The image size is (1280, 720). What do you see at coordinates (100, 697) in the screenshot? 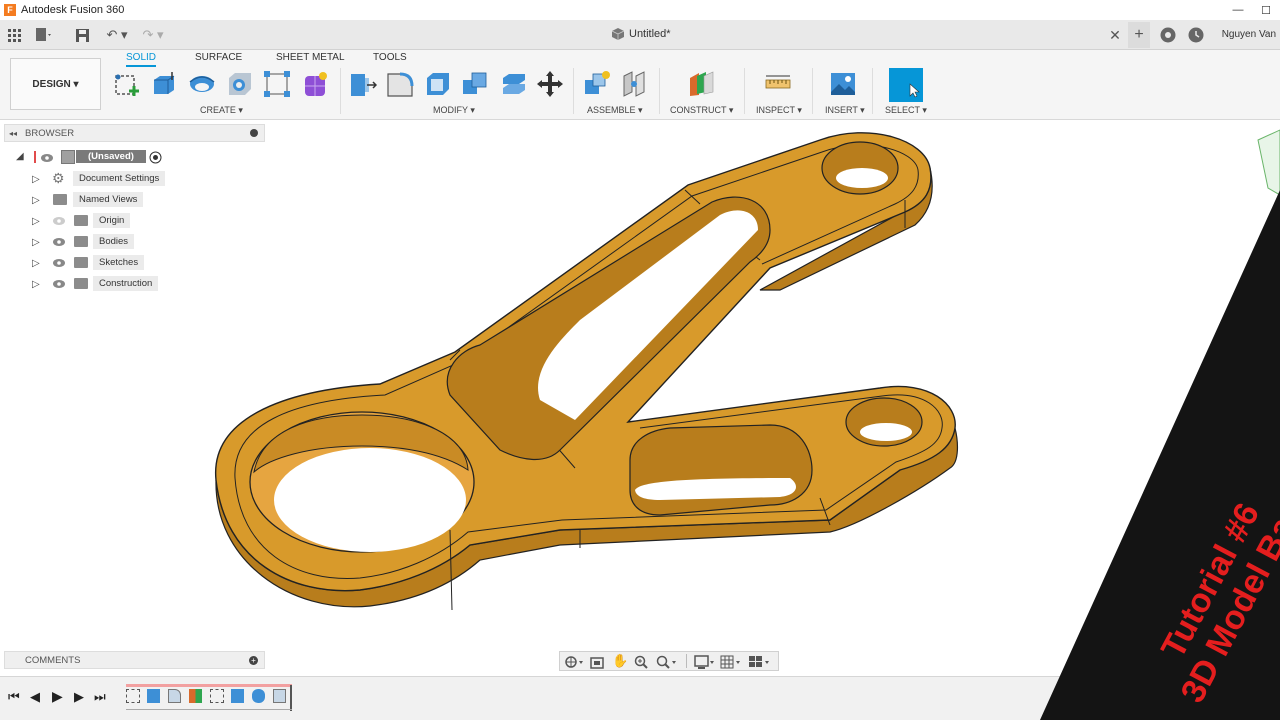
I see `go-to-end-icon: ⏭` at bounding box center [100, 697].